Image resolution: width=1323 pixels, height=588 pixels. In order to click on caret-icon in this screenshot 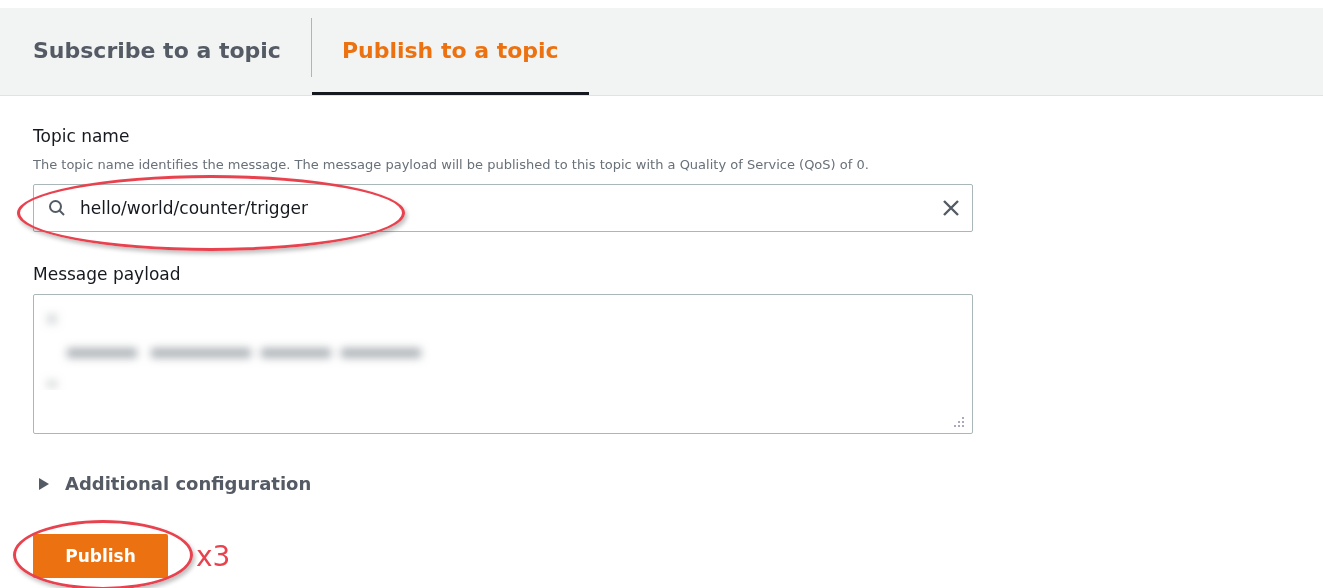, I will do `click(44, 483)`.